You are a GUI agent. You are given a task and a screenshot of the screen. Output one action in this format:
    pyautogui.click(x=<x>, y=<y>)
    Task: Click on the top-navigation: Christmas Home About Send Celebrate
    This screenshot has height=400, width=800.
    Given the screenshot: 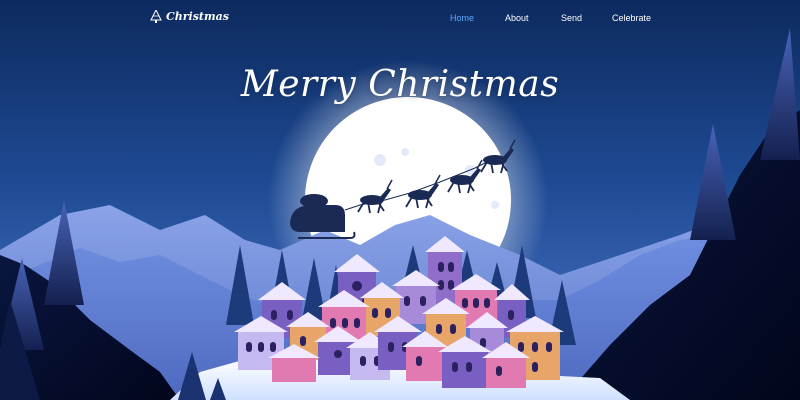 What is the action you would take?
    pyautogui.click(x=400, y=19)
    